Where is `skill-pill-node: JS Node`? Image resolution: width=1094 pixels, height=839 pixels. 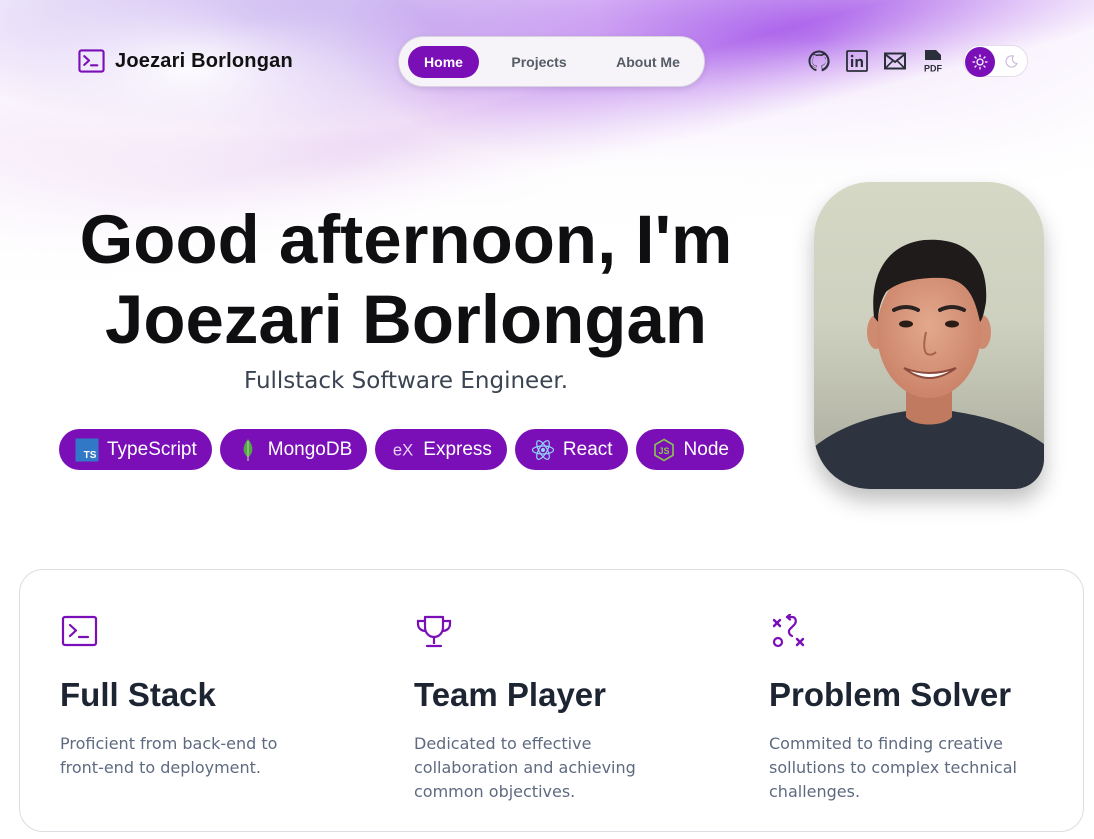
skill-pill-node: JS Node is located at coordinates (689, 449).